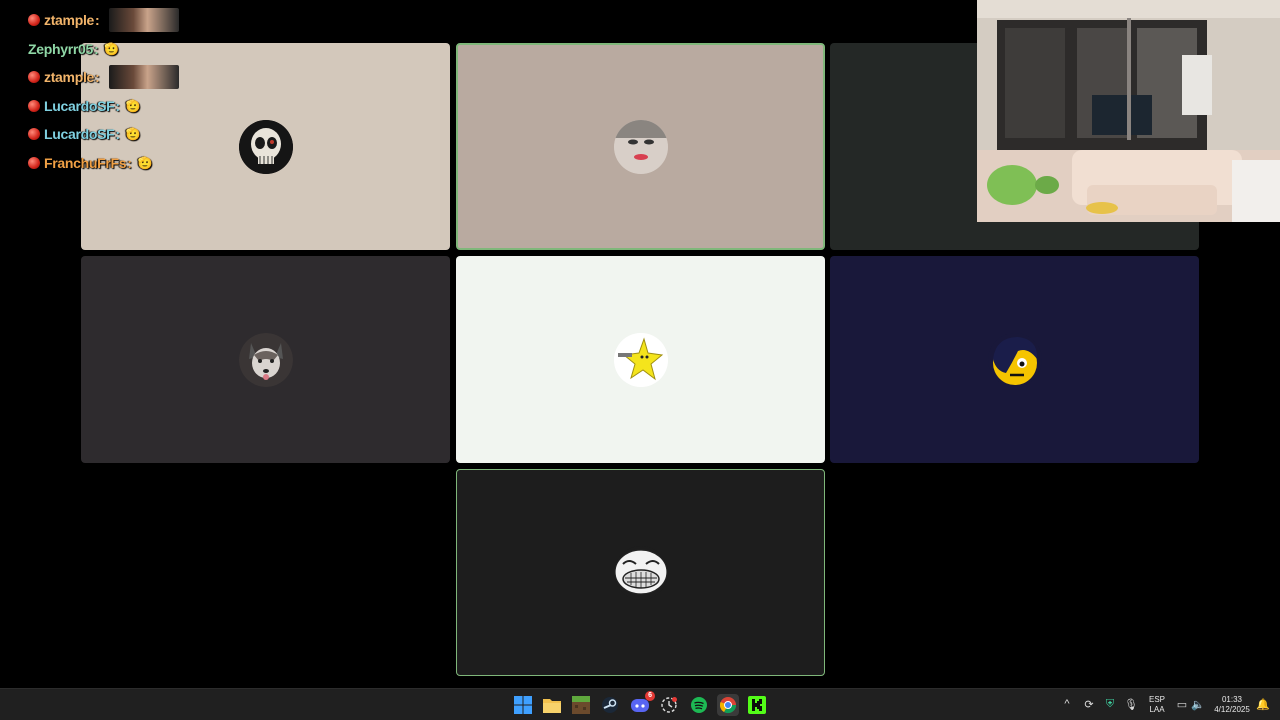  I want to click on language-indicator: ESP LAA, so click(1157, 705).